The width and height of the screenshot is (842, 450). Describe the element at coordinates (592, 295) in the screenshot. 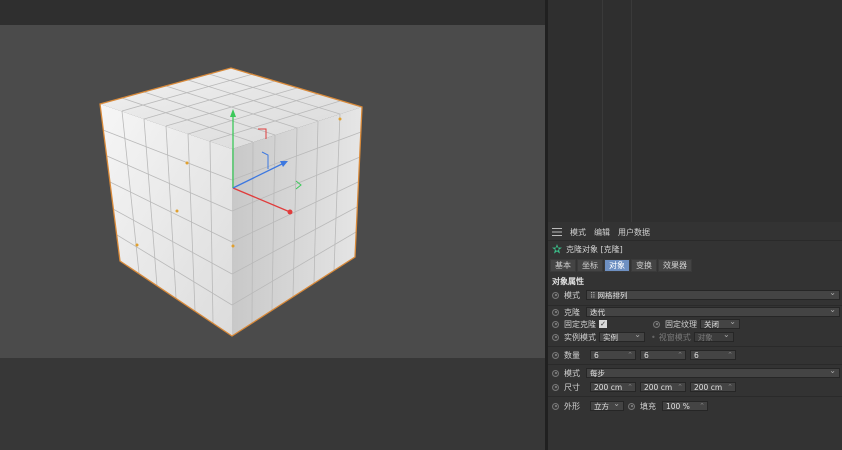

I see `grid-array-icon: ⠿` at that location.